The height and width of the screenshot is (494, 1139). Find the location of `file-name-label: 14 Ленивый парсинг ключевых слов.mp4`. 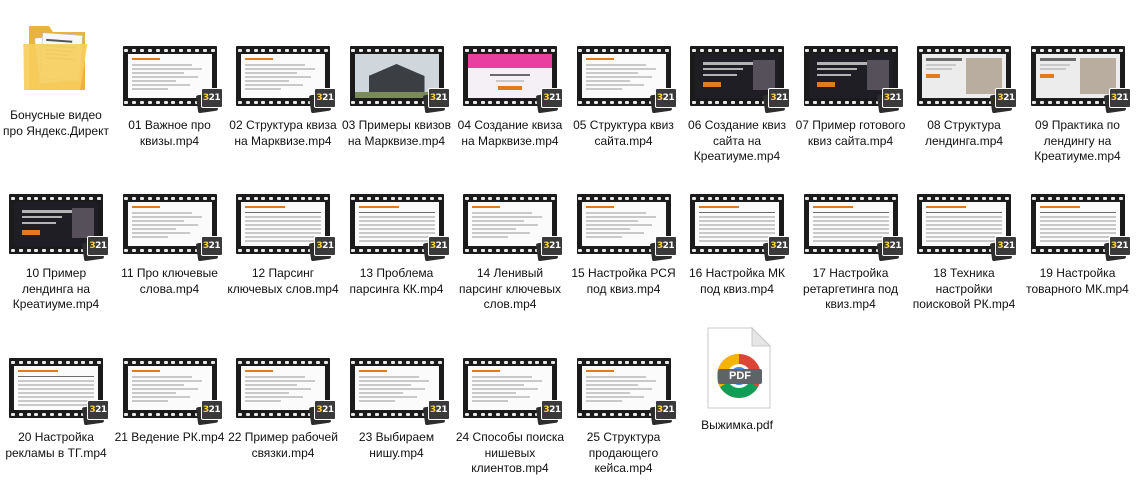

file-name-label: 14 Ленивый парсинг ключевых слов.mp4 is located at coordinates (510, 288).